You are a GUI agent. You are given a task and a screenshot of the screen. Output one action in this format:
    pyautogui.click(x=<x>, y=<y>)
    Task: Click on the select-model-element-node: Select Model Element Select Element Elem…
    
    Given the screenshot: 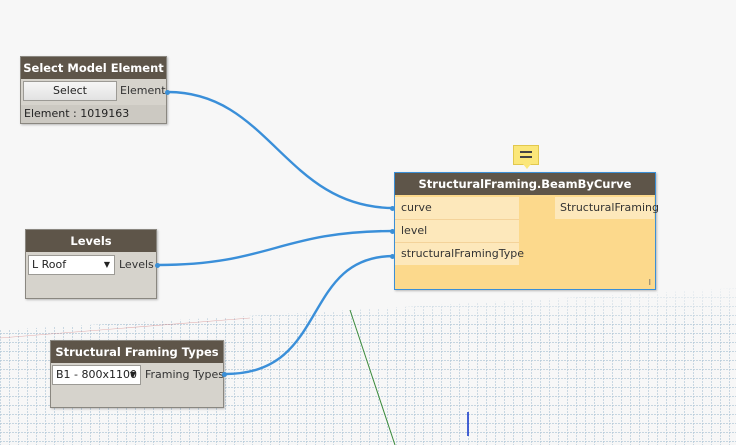 What is the action you would take?
    pyautogui.click(x=93, y=90)
    